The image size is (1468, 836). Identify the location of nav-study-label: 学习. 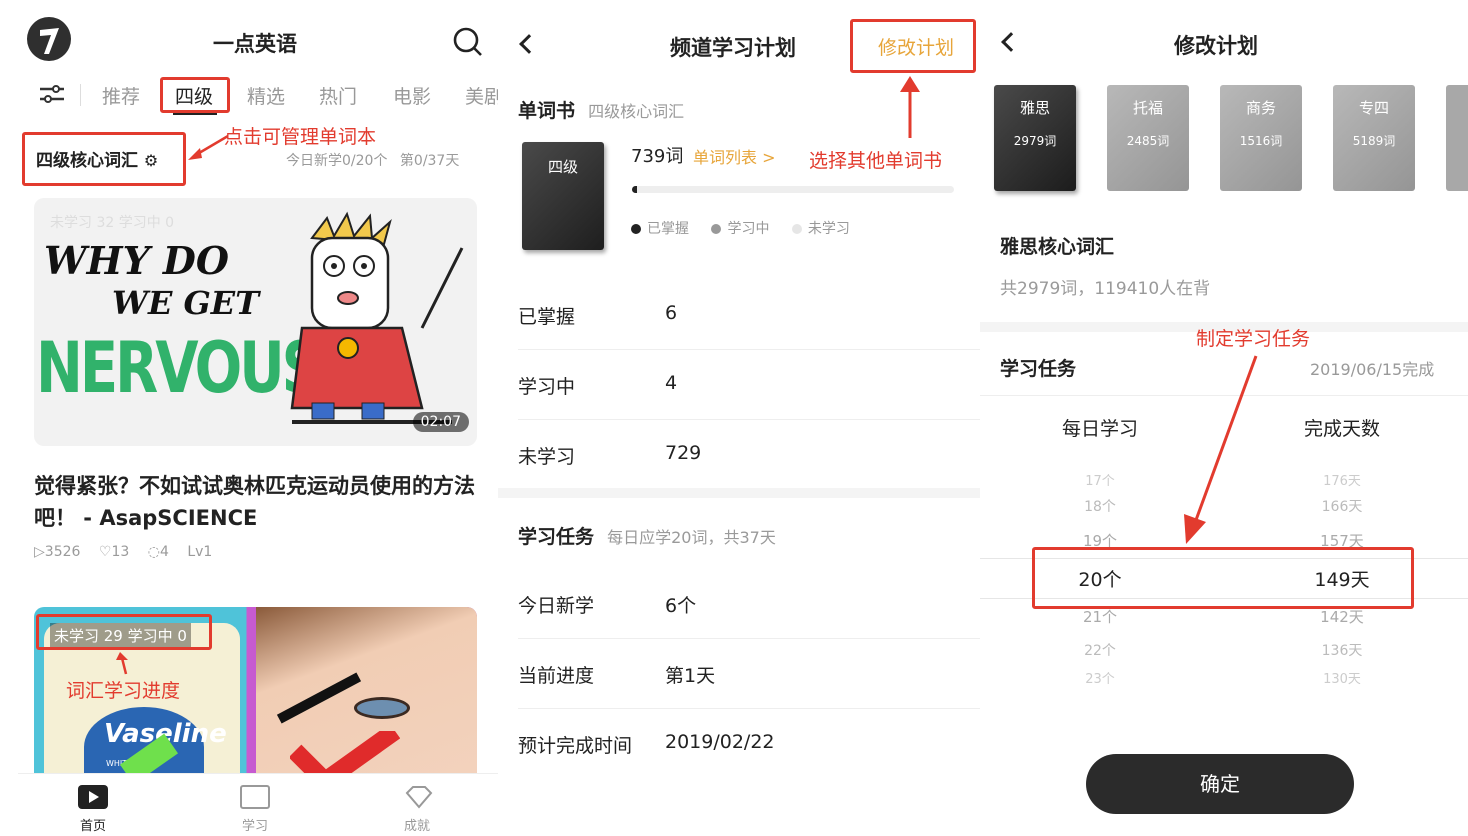
(254, 826).